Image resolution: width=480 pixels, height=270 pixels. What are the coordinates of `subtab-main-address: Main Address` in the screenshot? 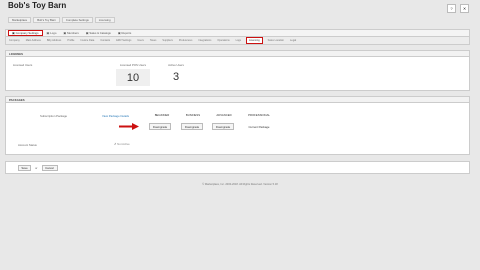 It's located at (33, 40).